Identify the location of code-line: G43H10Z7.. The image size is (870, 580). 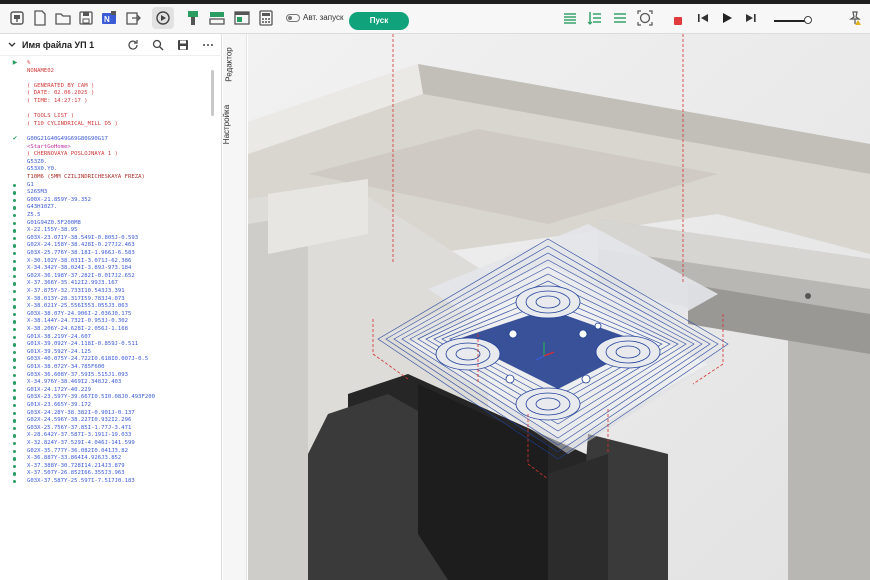
(107, 208).